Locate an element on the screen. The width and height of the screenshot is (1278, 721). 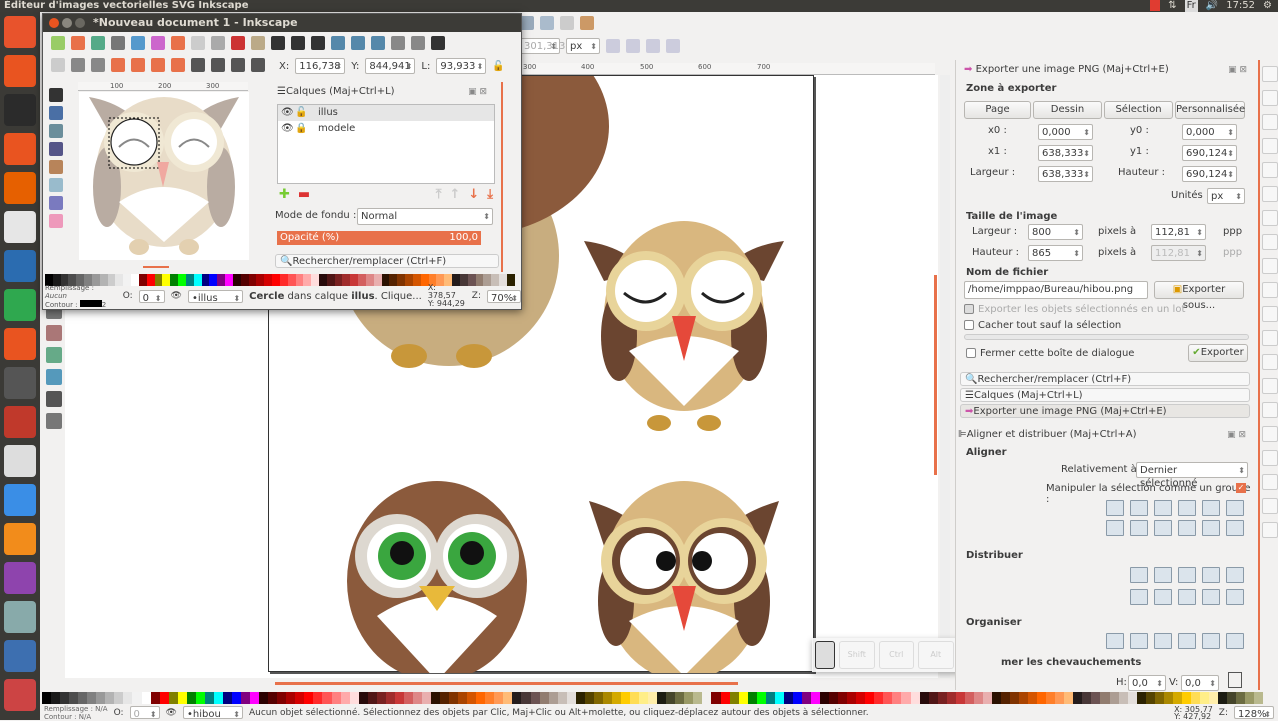
tool-icon is located at coordinates (54, 333).